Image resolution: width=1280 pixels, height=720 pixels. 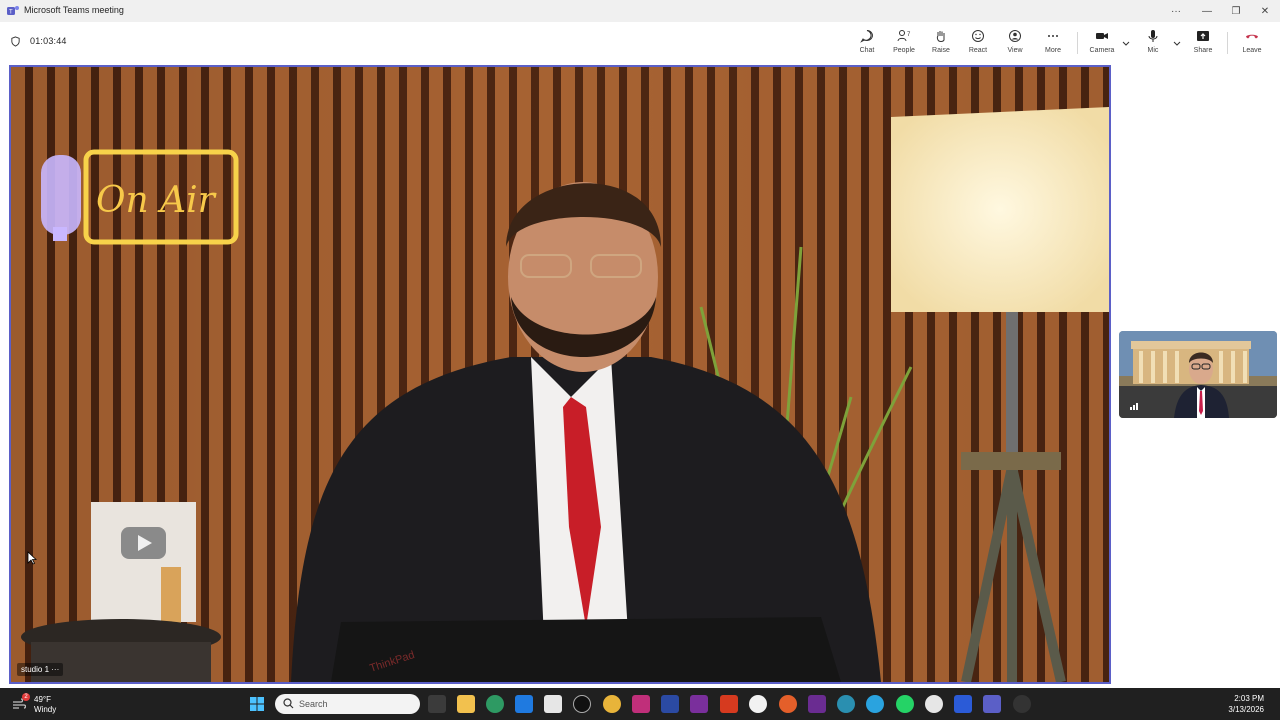 I want to click on chatgpt-icon, so click(x=934, y=704).